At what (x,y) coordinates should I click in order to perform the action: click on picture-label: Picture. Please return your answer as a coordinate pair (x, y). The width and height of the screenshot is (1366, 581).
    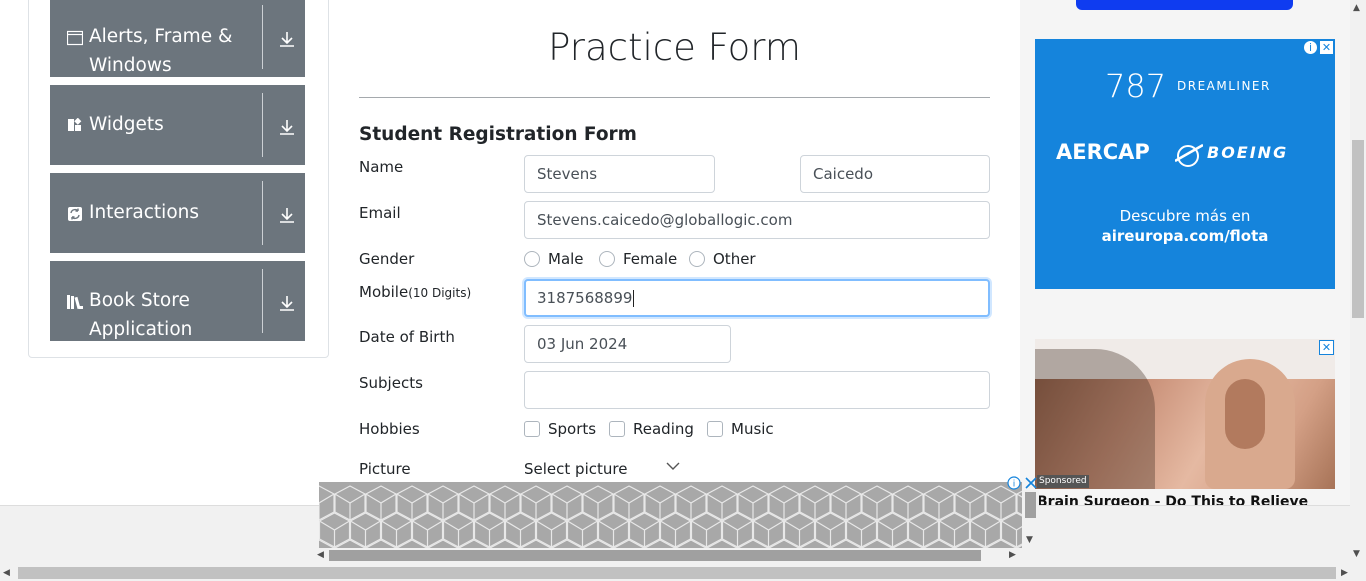
    Looking at the image, I should click on (385, 469).